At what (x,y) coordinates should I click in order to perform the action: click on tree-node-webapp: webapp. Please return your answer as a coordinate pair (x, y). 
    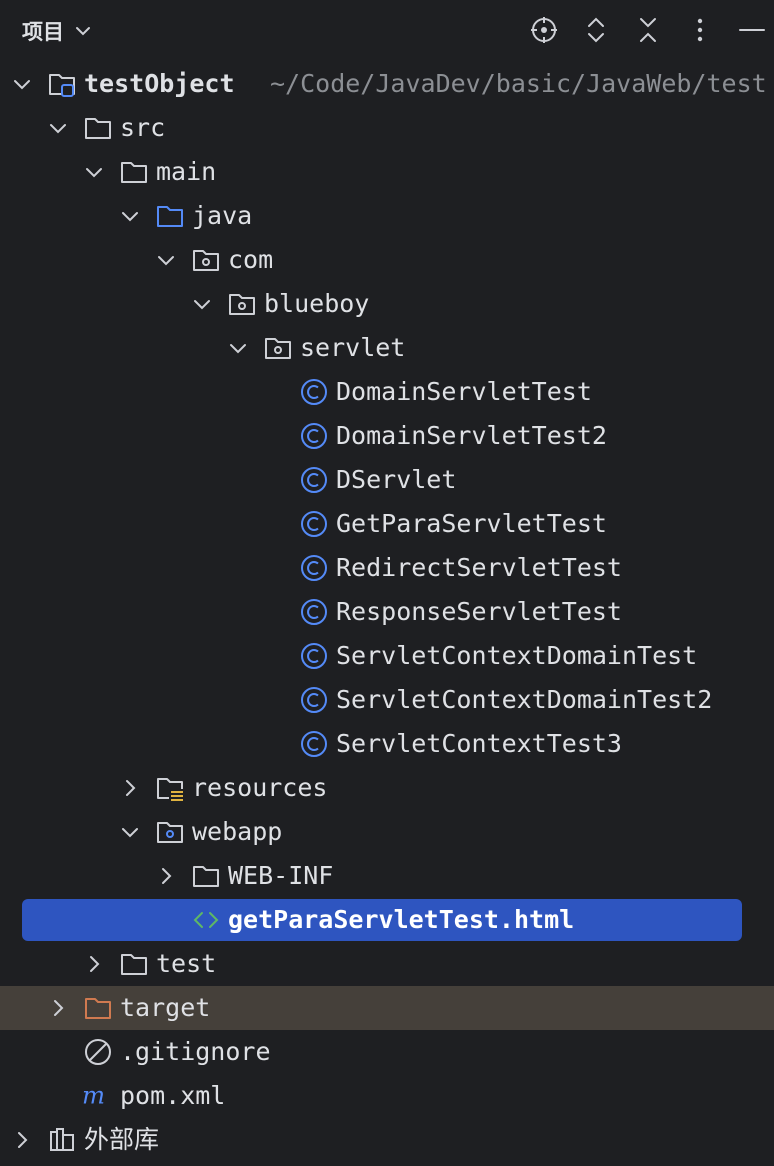
    Looking at the image, I should click on (387, 832).